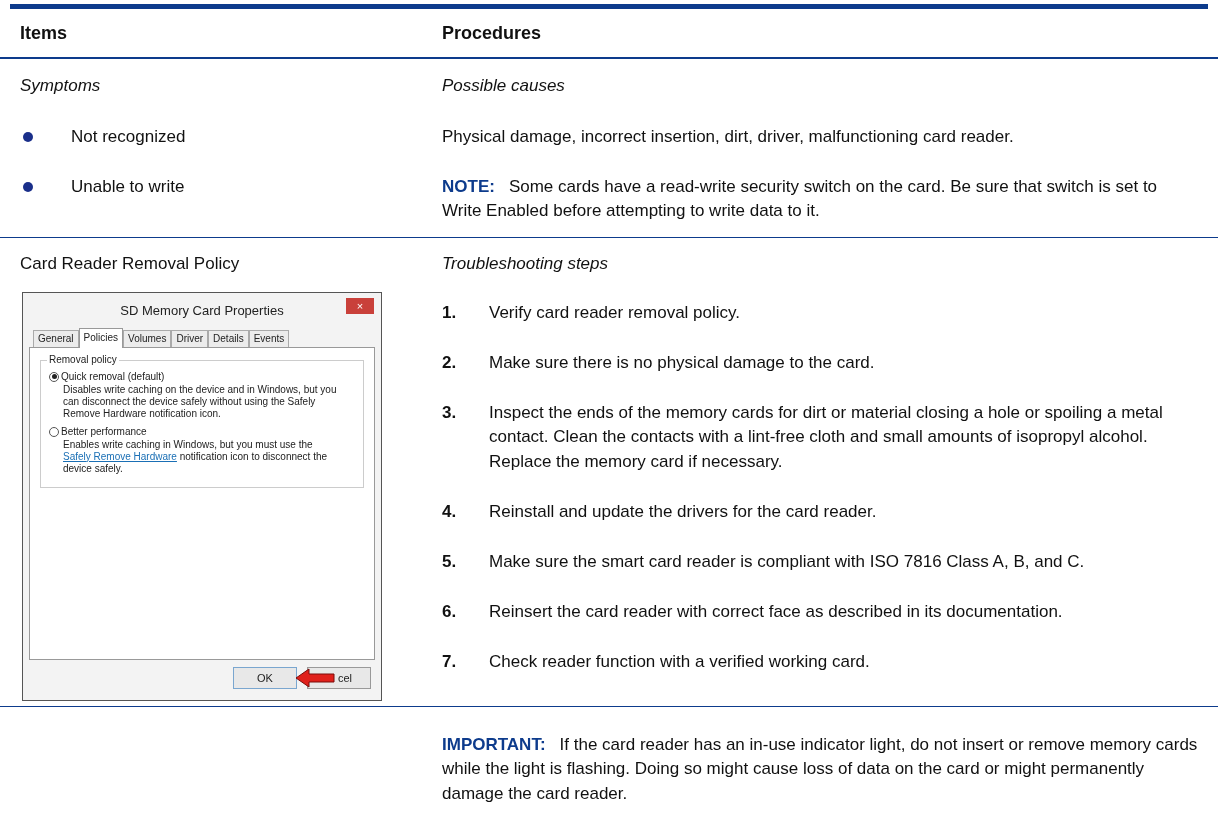  What do you see at coordinates (728, 136) in the screenshot?
I see `cause-text: Physical damage, incorrect insertion, dirt, driver, malfunctioning card reader.` at bounding box center [728, 136].